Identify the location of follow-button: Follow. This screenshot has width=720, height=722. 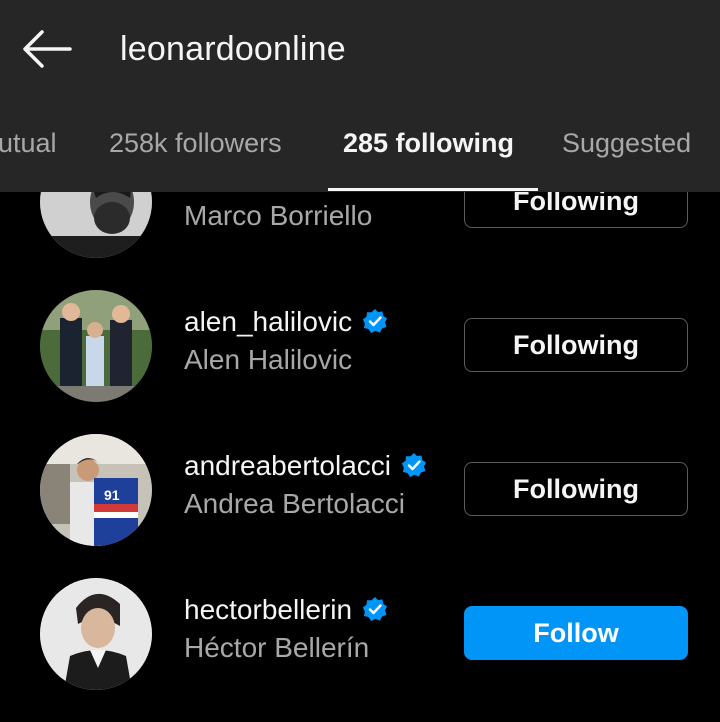
(576, 633).